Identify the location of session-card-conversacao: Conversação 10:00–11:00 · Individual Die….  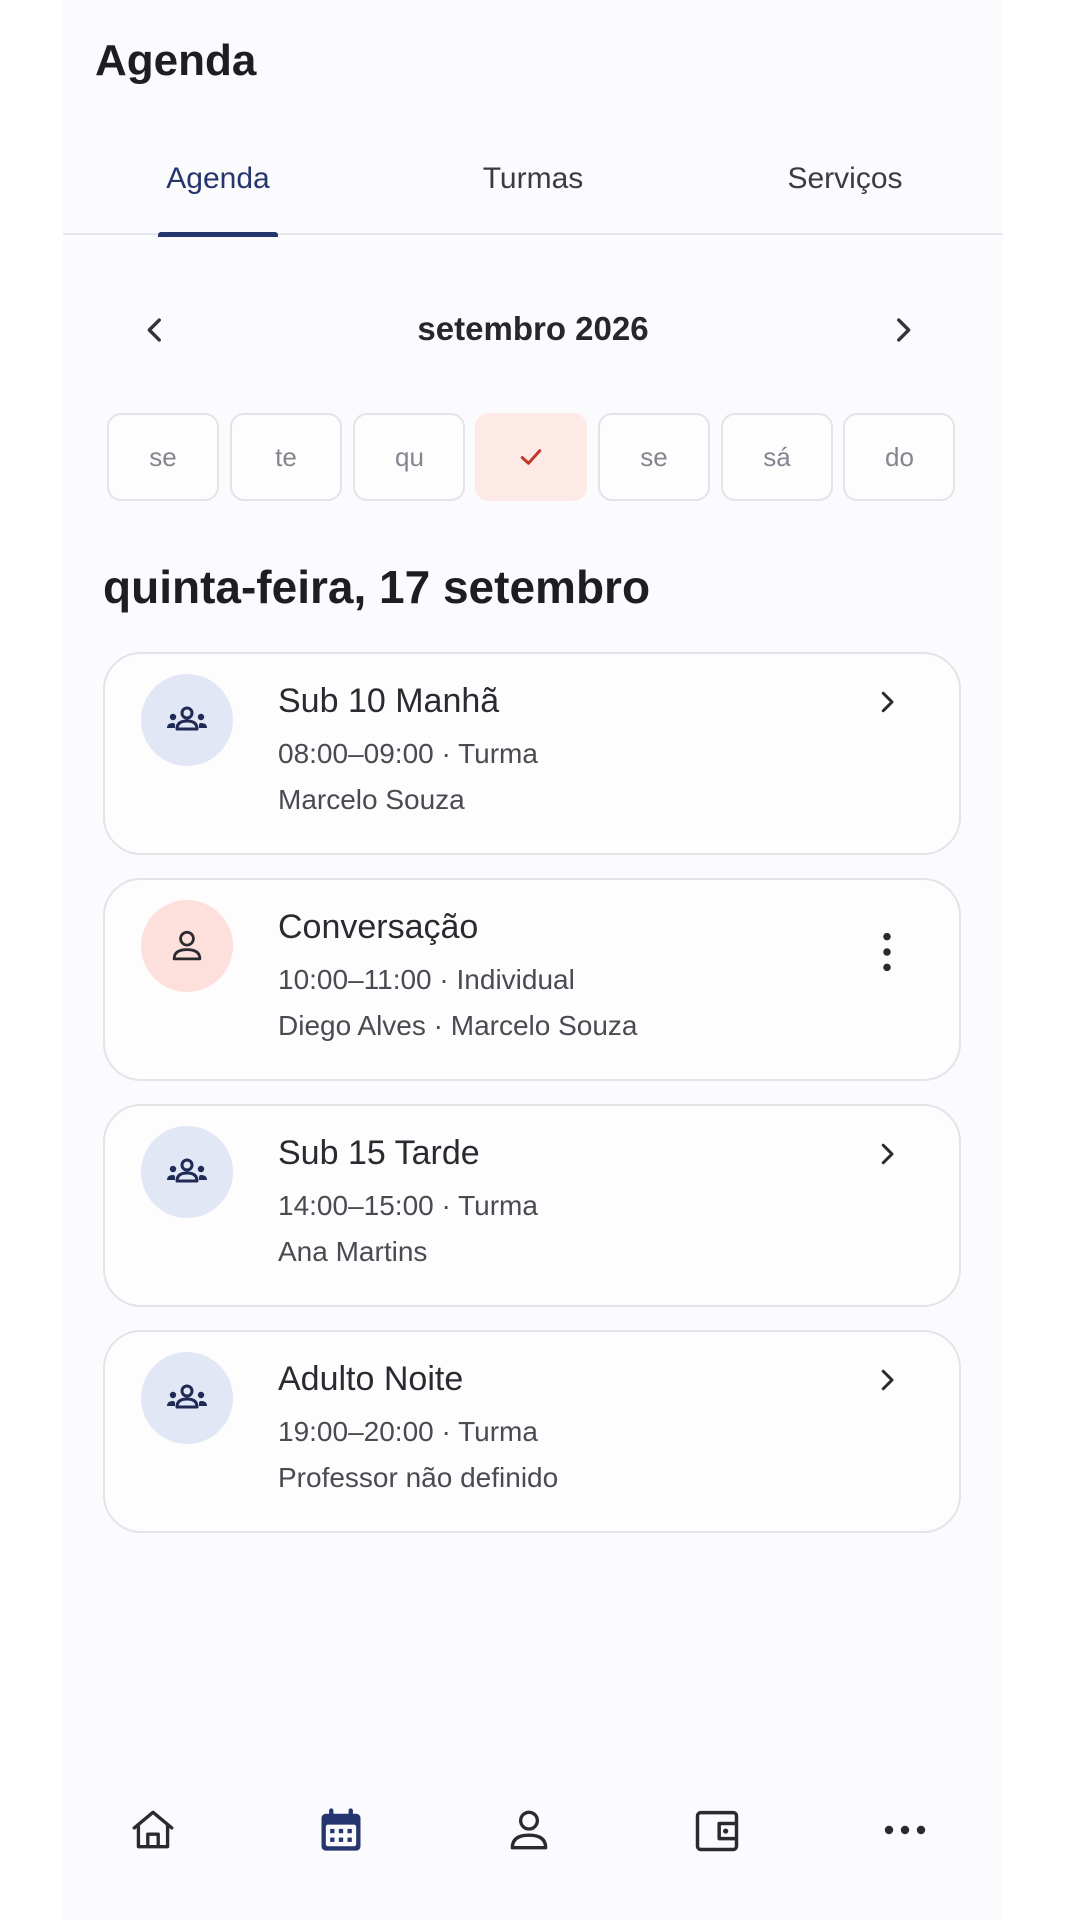
(532, 979).